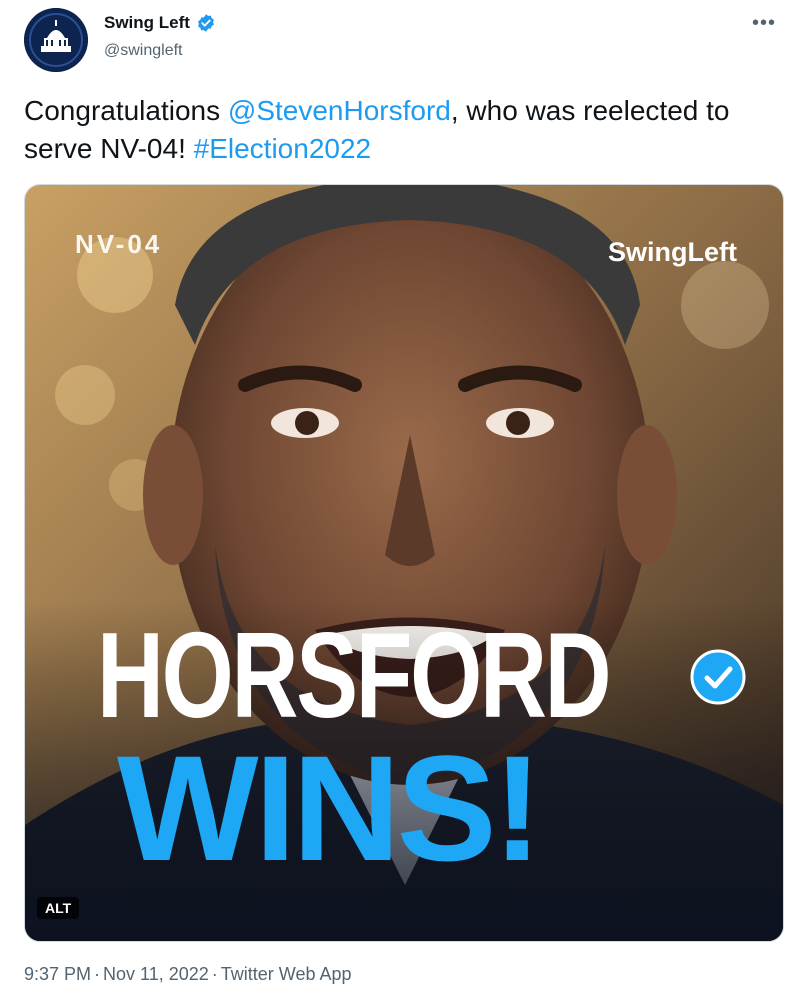 The image size is (800, 1001). What do you see at coordinates (330, 808) in the screenshot?
I see `headline-line-2: WINS!` at bounding box center [330, 808].